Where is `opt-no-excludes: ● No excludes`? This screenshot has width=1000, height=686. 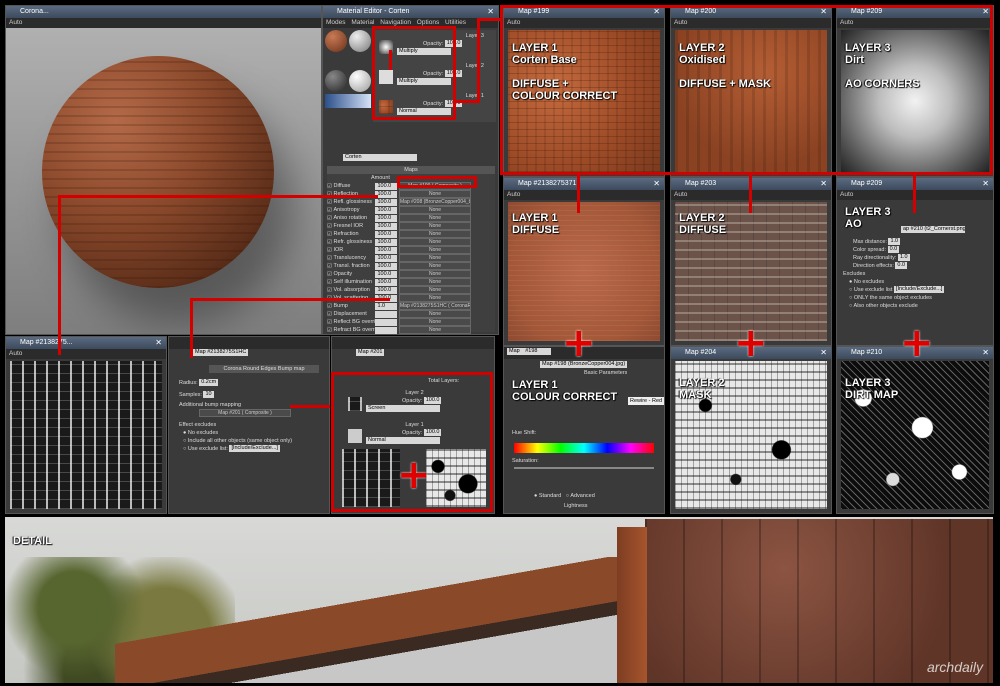
opt-no-excludes: ● No excludes is located at coordinates (200, 433).